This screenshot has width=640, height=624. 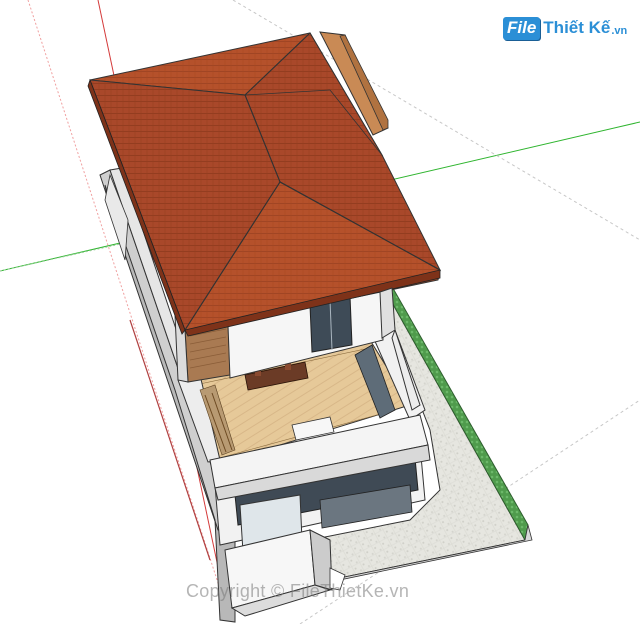 What do you see at coordinates (619, 31) in the screenshot?
I see `logo-suffix: .vn` at bounding box center [619, 31].